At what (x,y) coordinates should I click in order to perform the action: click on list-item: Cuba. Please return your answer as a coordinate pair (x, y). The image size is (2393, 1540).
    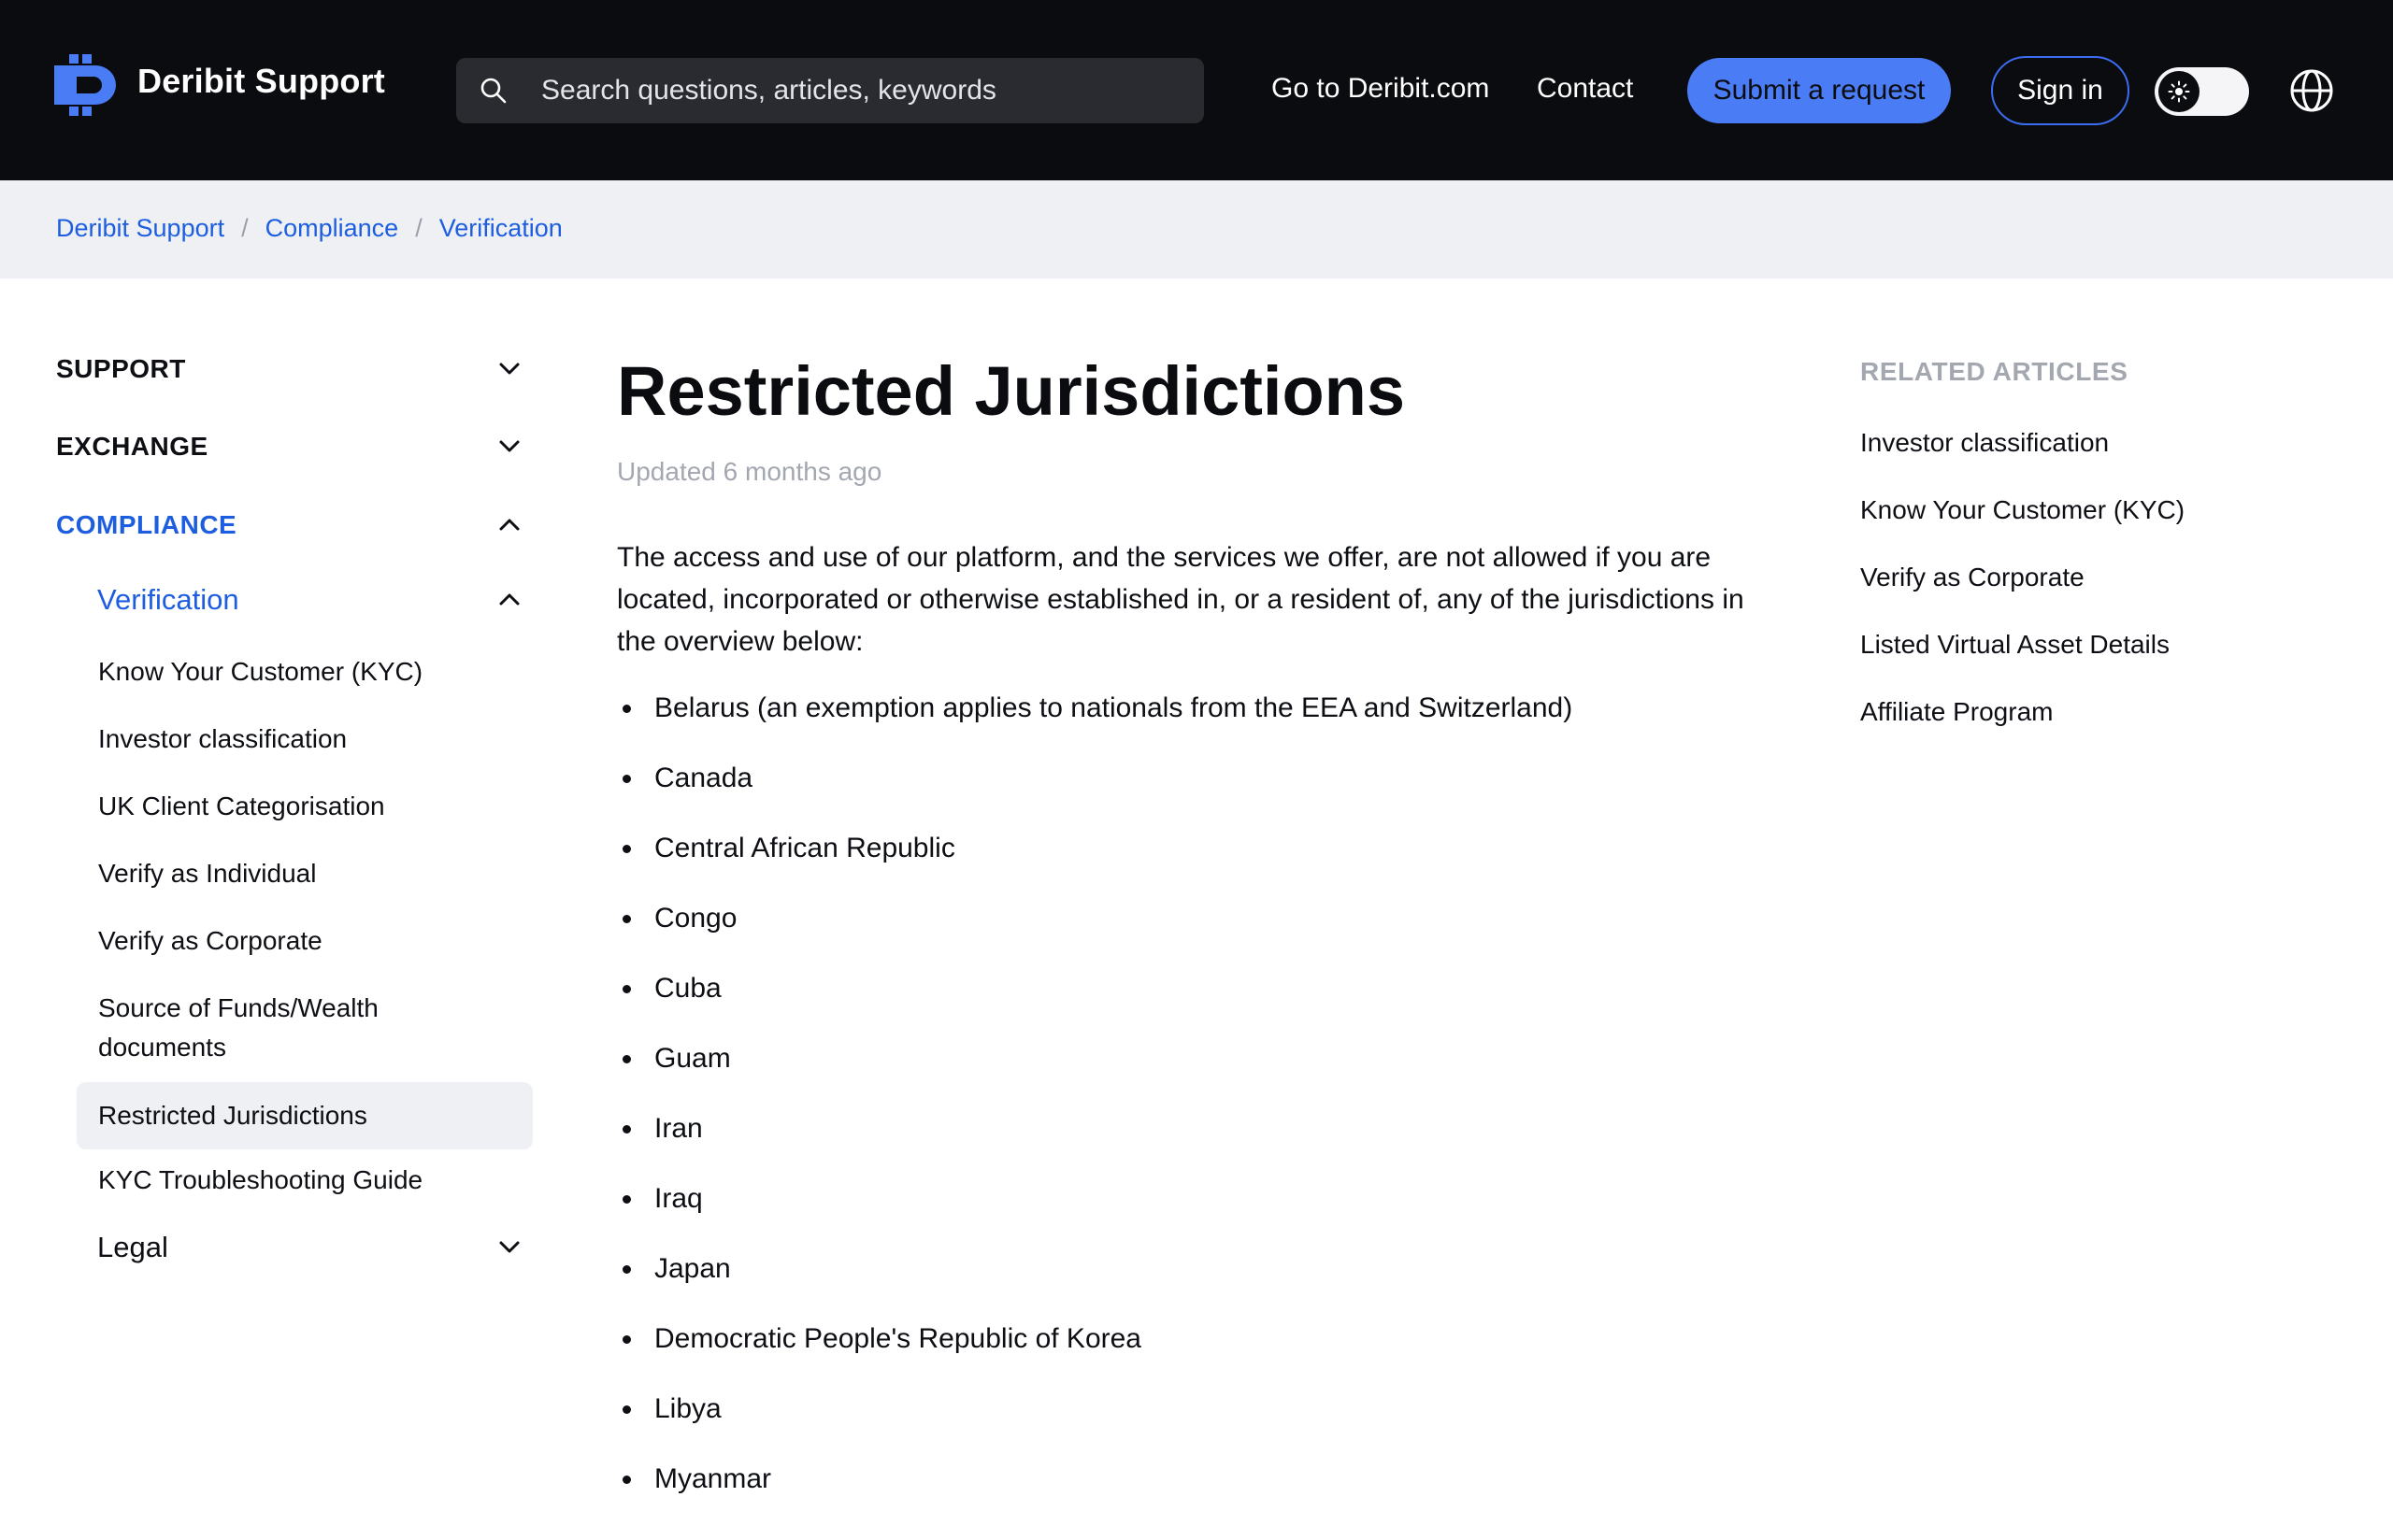
    Looking at the image, I should click on (1192, 1002).